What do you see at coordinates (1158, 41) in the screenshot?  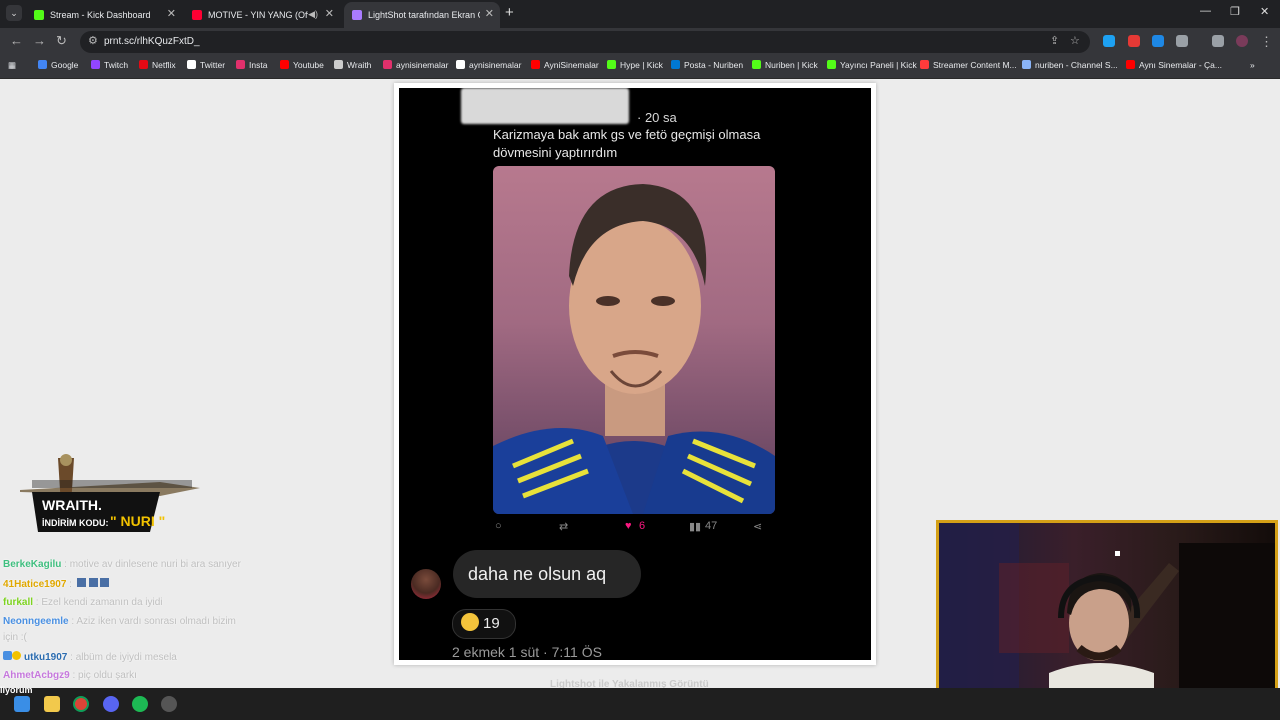 I see `shield-icon` at bounding box center [1158, 41].